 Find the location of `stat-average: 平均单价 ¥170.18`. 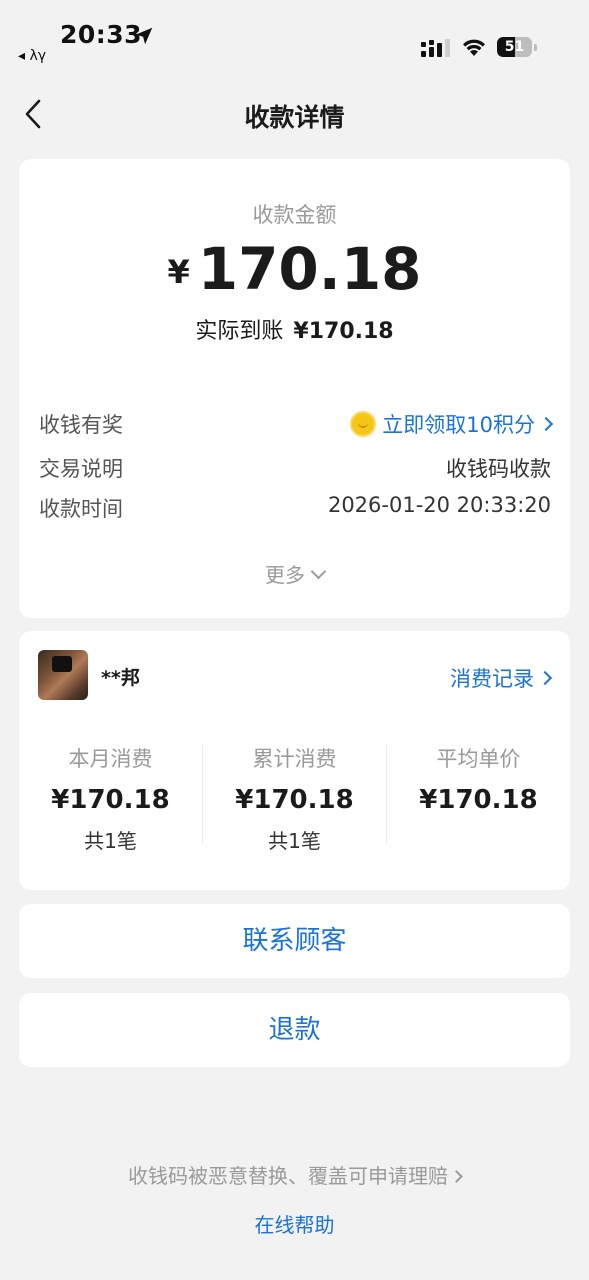

stat-average: 平均单价 ¥170.18 is located at coordinates (478, 784).